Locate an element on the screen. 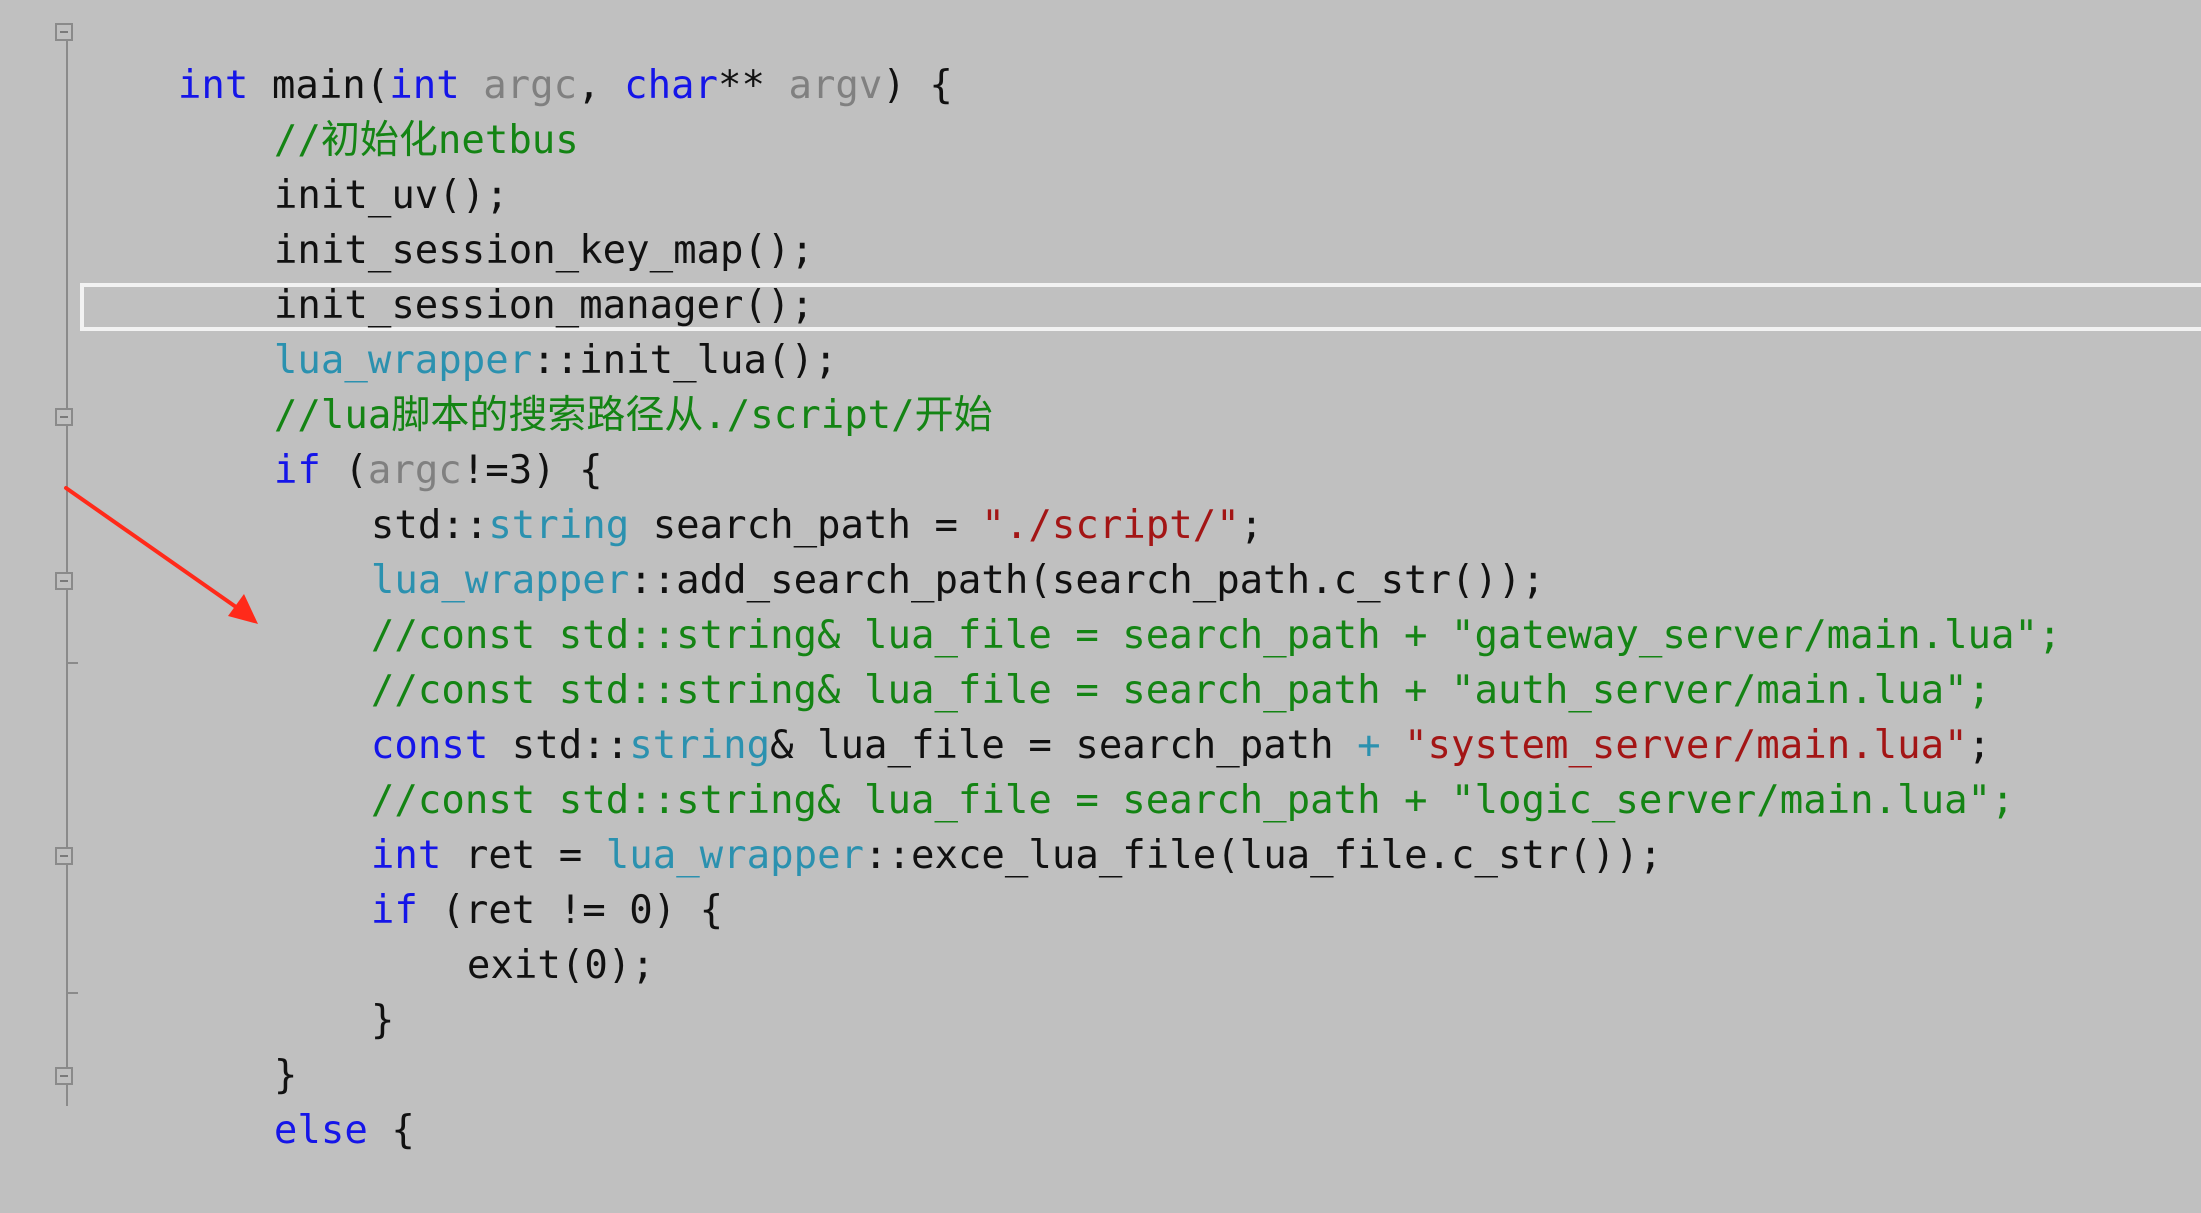  code-line-4: init_session_key_map(); is located at coordinates (497, 220).